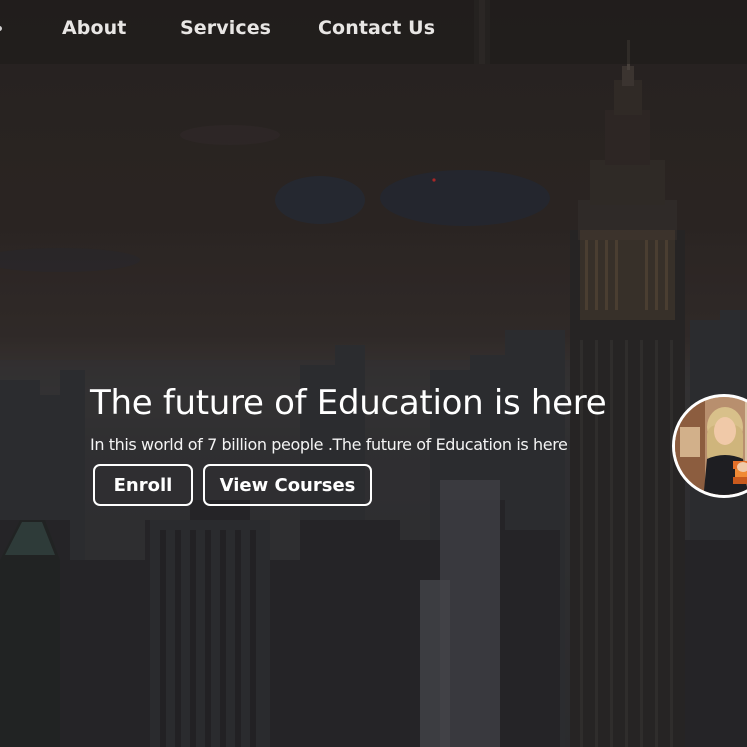 The width and height of the screenshot is (747, 747). Describe the element at coordinates (1, 28) in the screenshot. I see `nav-bullet-icon` at that location.